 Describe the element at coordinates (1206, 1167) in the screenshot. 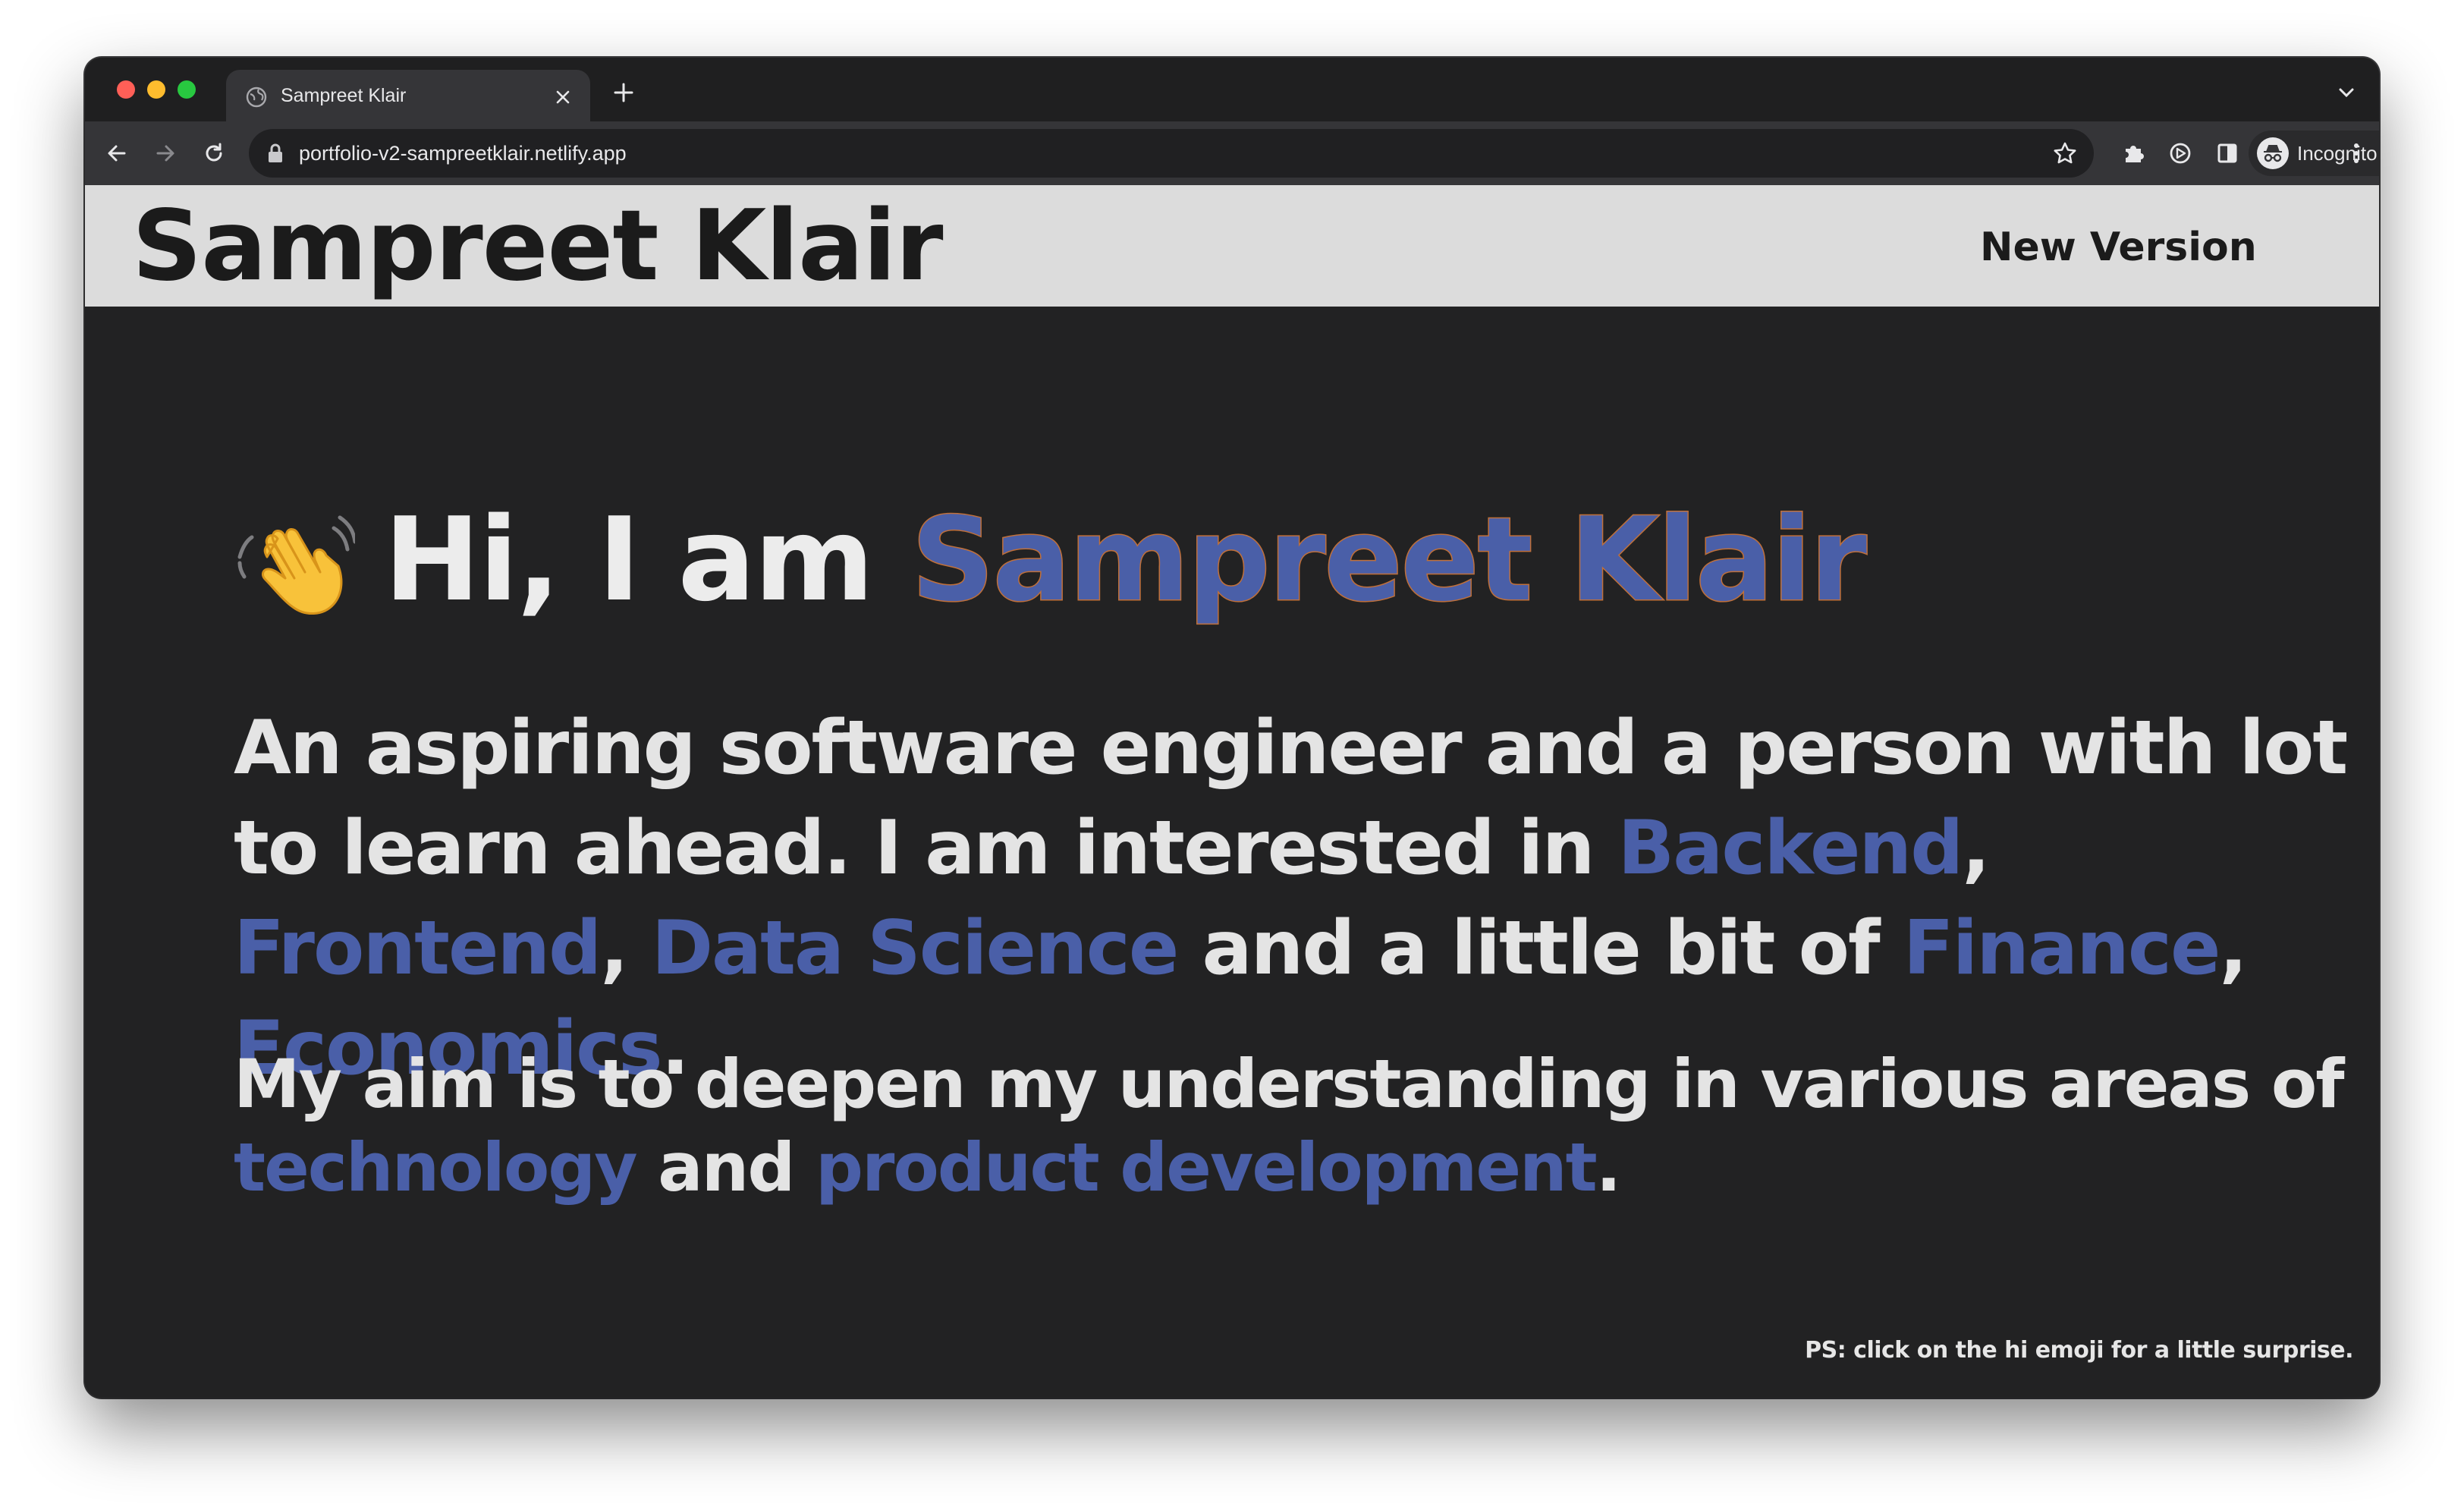

I see `aim-product-development: product development` at that location.